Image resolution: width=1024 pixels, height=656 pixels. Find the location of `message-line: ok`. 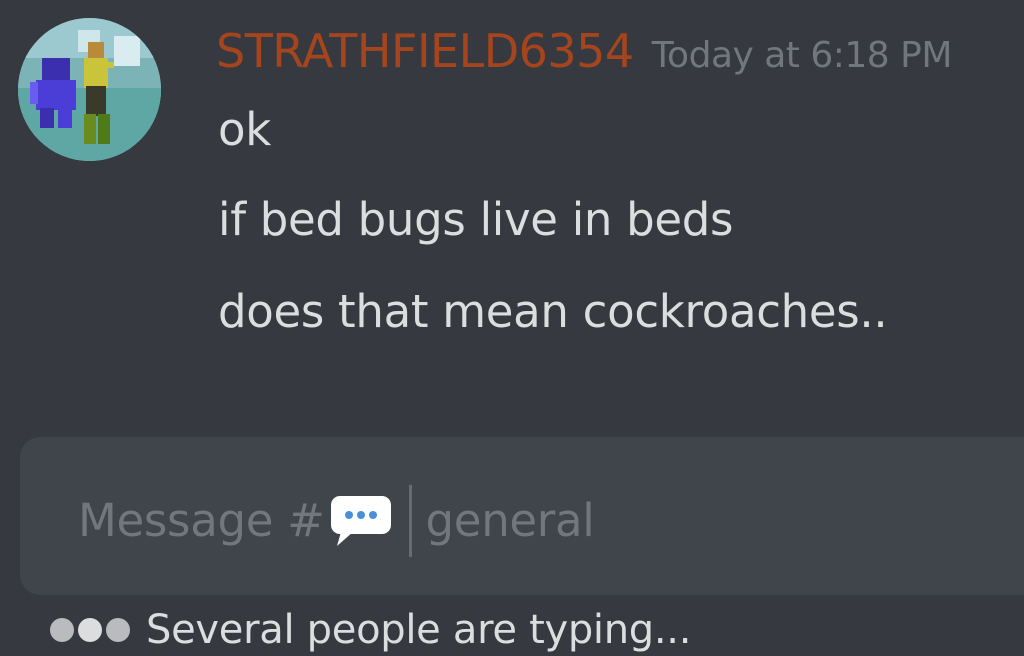

message-line: ok is located at coordinates (244, 129).